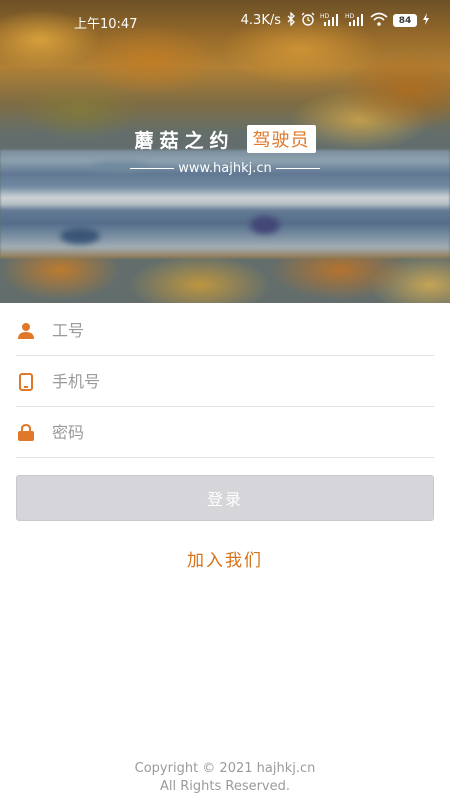 The width and height of the screenshot is (450, 800). What do you see at coordinates (281, 139) in the screenshot?
I see `role-badge: 驾驶员` at bounding box center [281, 139].